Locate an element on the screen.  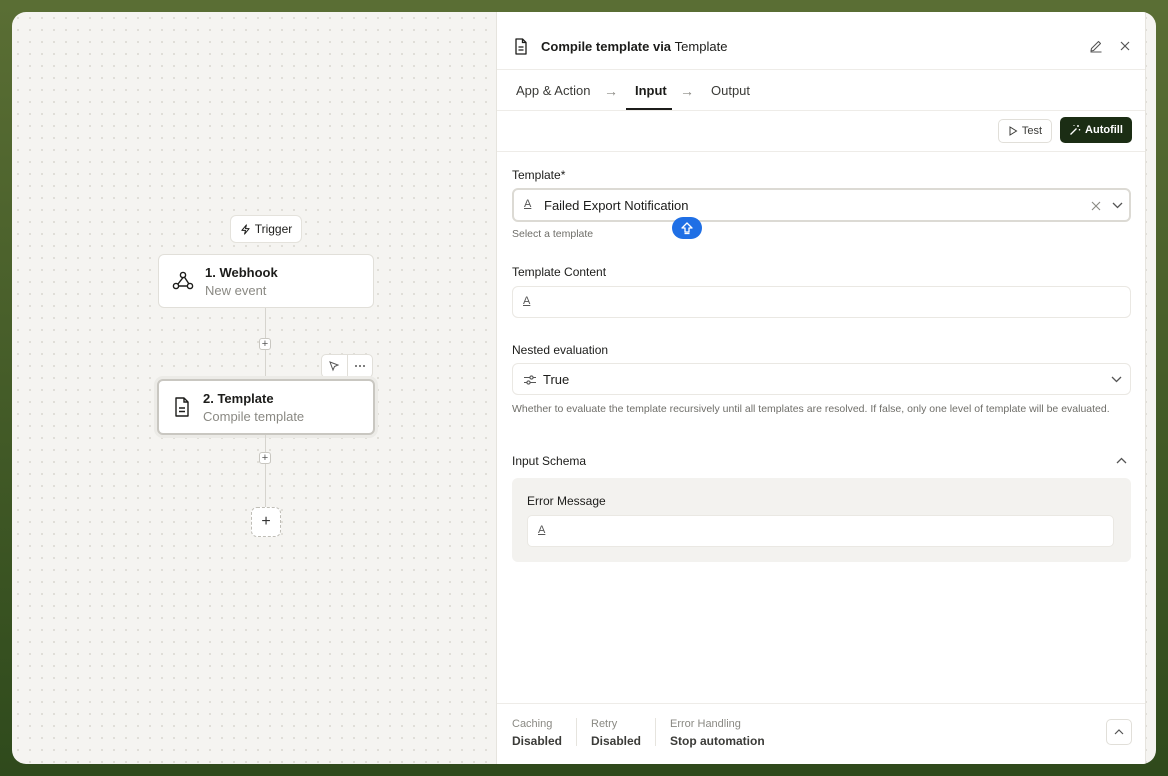
drag-handle-badge is located at coordinates (687, 228).